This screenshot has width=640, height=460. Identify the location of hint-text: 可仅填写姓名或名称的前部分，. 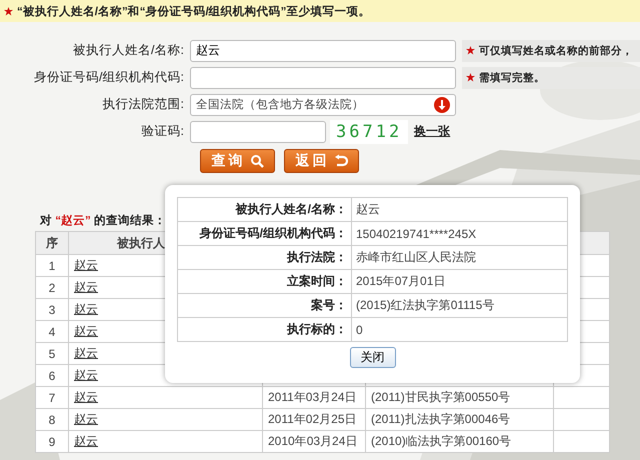
(556, 51).